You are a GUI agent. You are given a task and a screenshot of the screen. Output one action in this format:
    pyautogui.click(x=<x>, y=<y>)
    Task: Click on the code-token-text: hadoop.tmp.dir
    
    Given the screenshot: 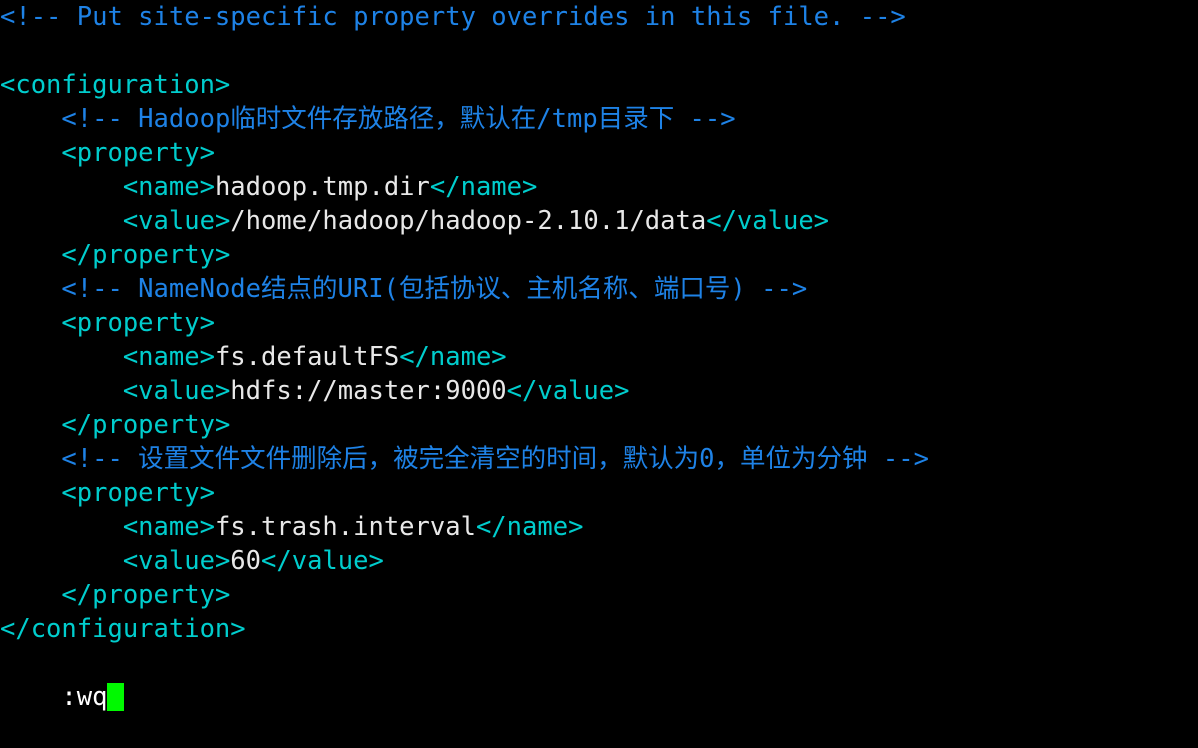 What is the action you would take?
    pyautogui.click(x=322, y=187)
    